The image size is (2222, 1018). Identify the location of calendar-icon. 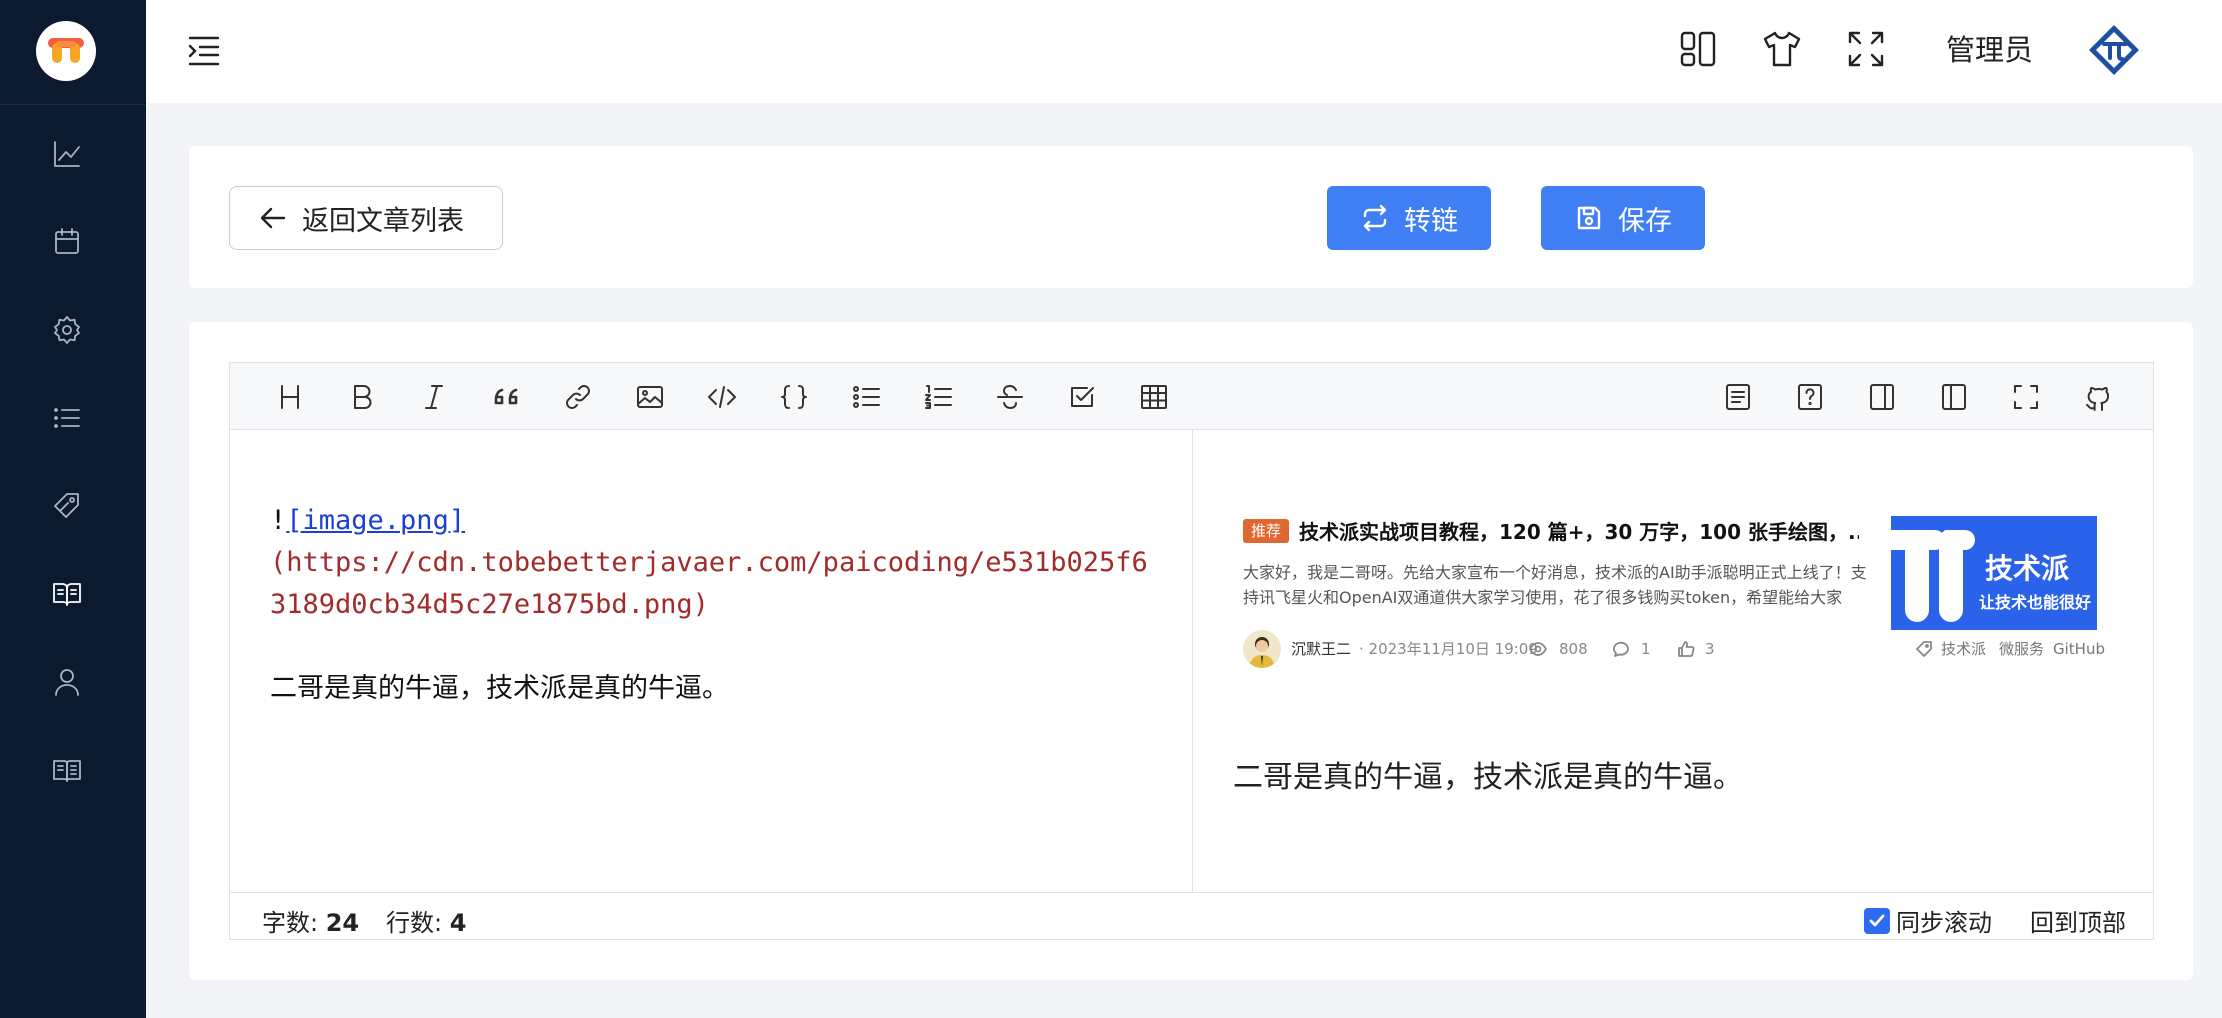
(67, 241).